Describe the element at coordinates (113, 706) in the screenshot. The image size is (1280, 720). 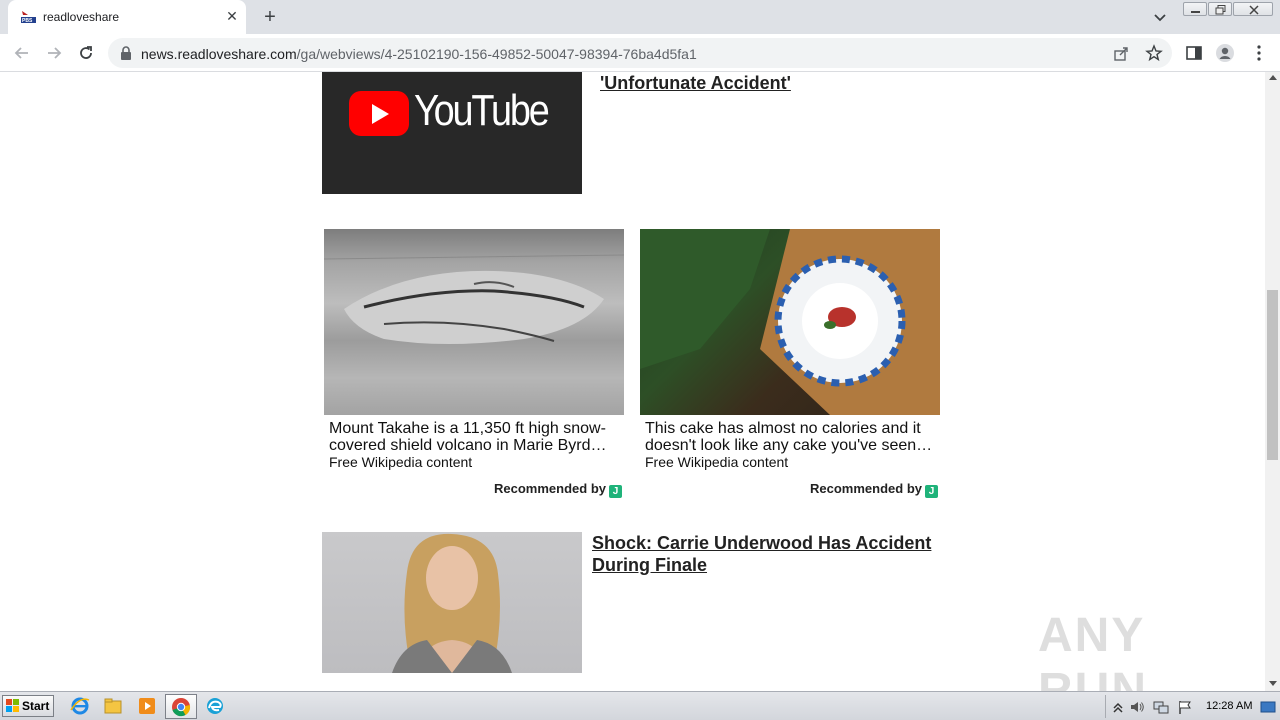
I see `file-explorer-icon` at that location.